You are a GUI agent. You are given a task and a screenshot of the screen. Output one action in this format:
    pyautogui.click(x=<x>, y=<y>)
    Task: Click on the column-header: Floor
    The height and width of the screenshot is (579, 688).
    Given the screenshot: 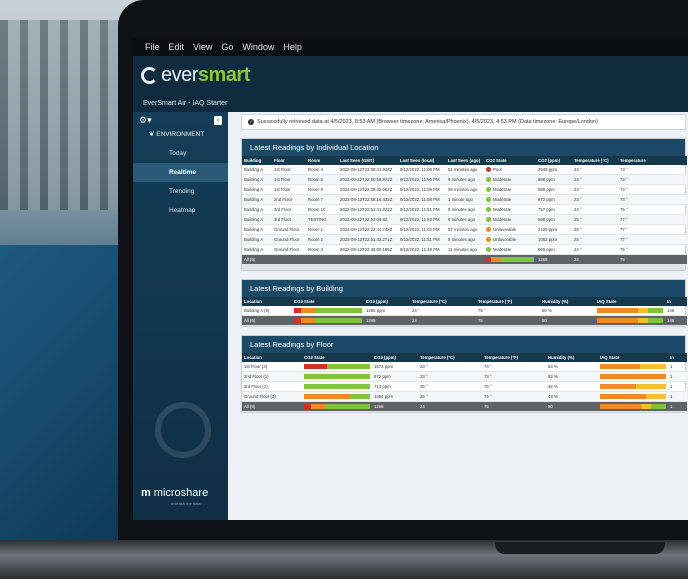 What is the action you would take?
    pyautogui.click(x=289, y=160)
    